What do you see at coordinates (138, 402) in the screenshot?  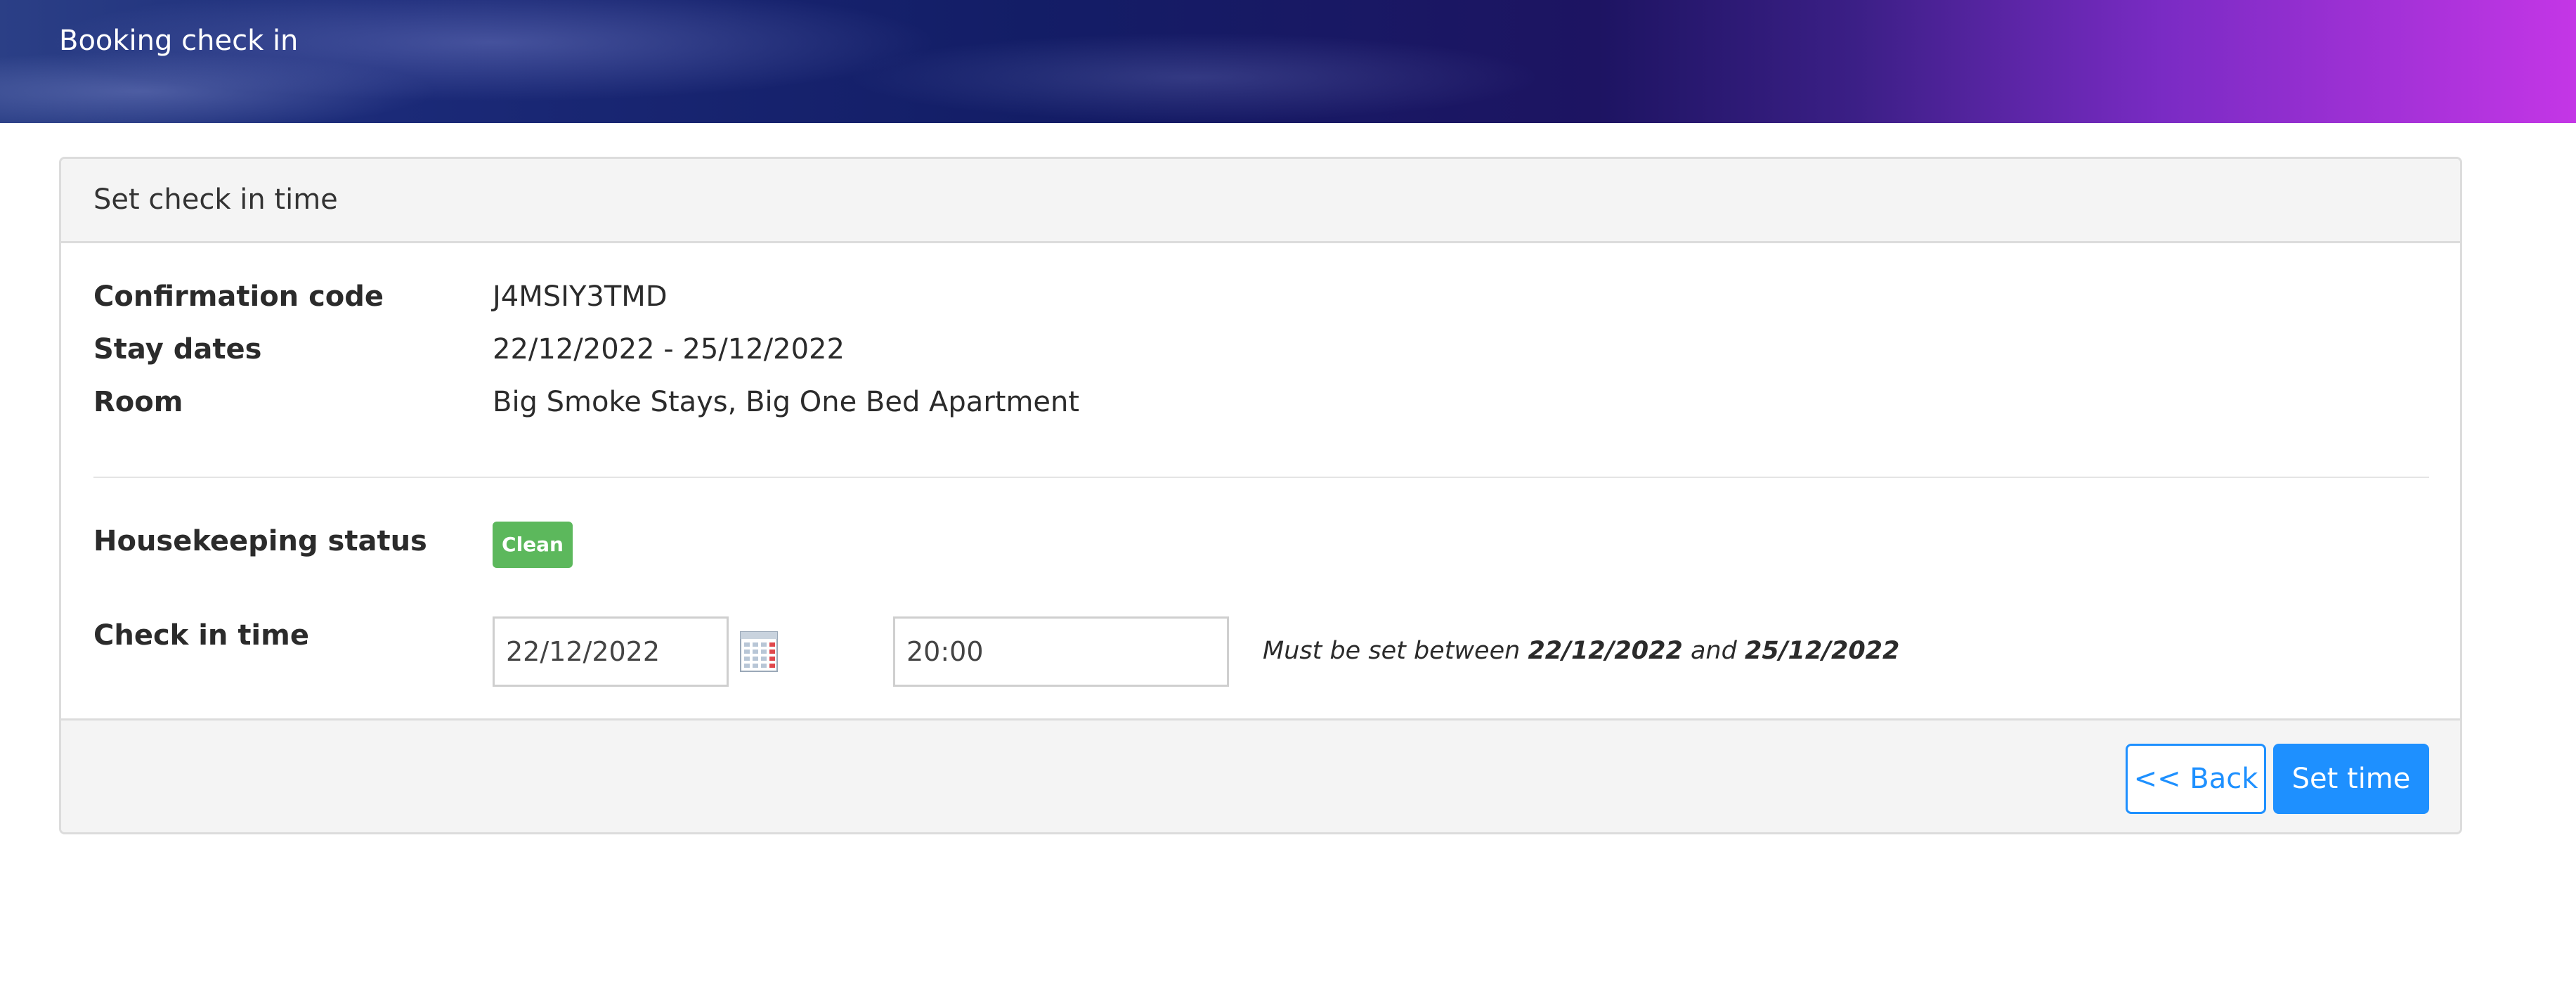 I see `room-label: Room` at bounding box center [138, 402].